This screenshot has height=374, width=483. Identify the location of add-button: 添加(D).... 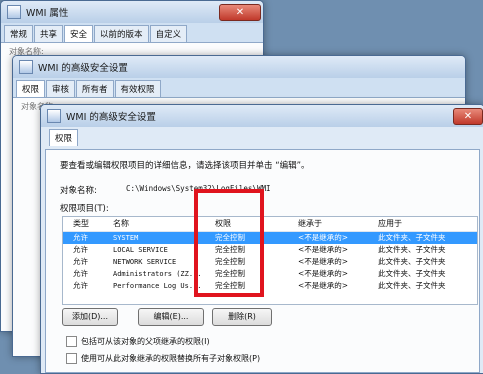
(90, 317).